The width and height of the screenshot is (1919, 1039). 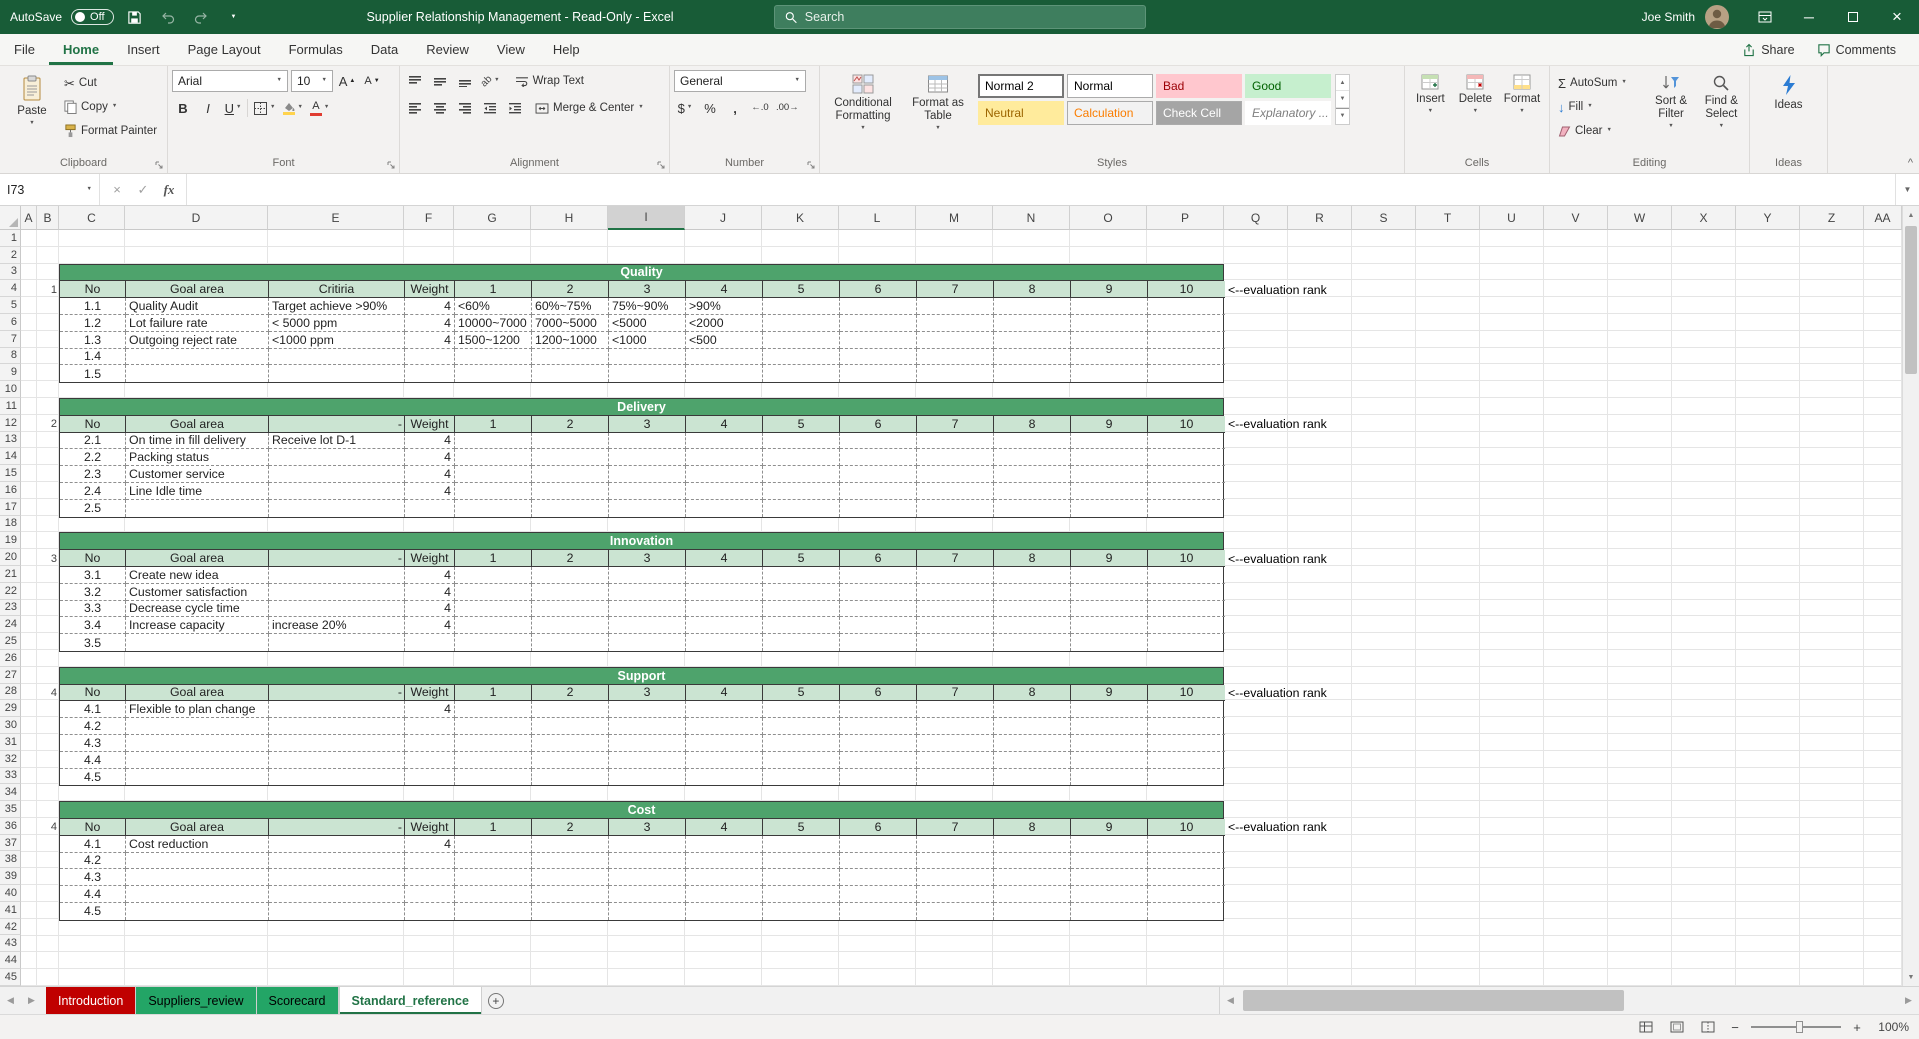 I want to click on cell: 3.2, so click(x=93, y=592).